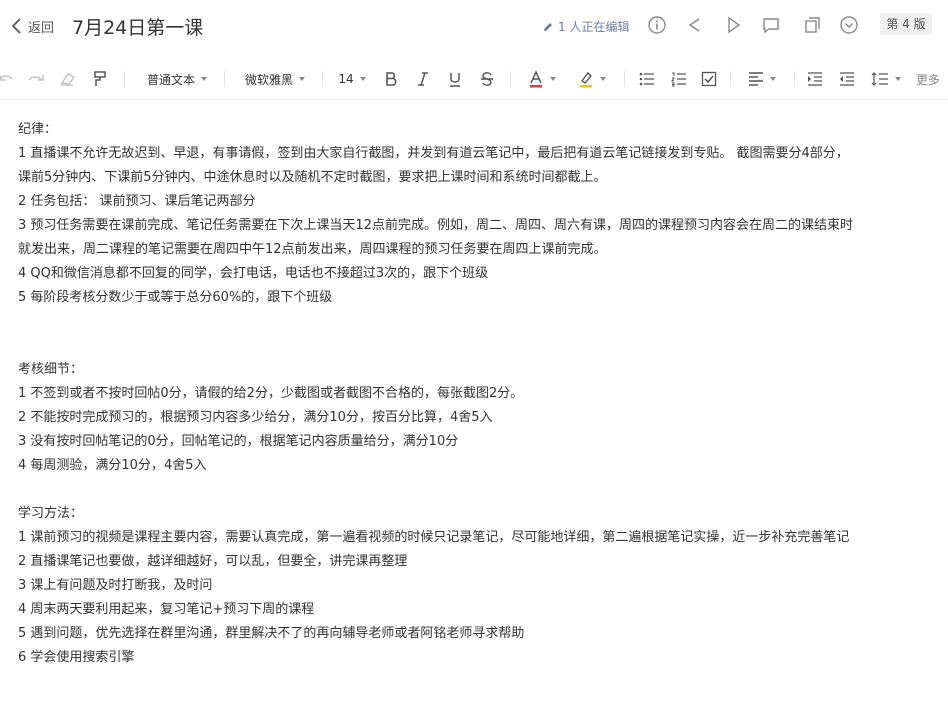  I want to click on indent-decrease-icon, so click(847, 79).